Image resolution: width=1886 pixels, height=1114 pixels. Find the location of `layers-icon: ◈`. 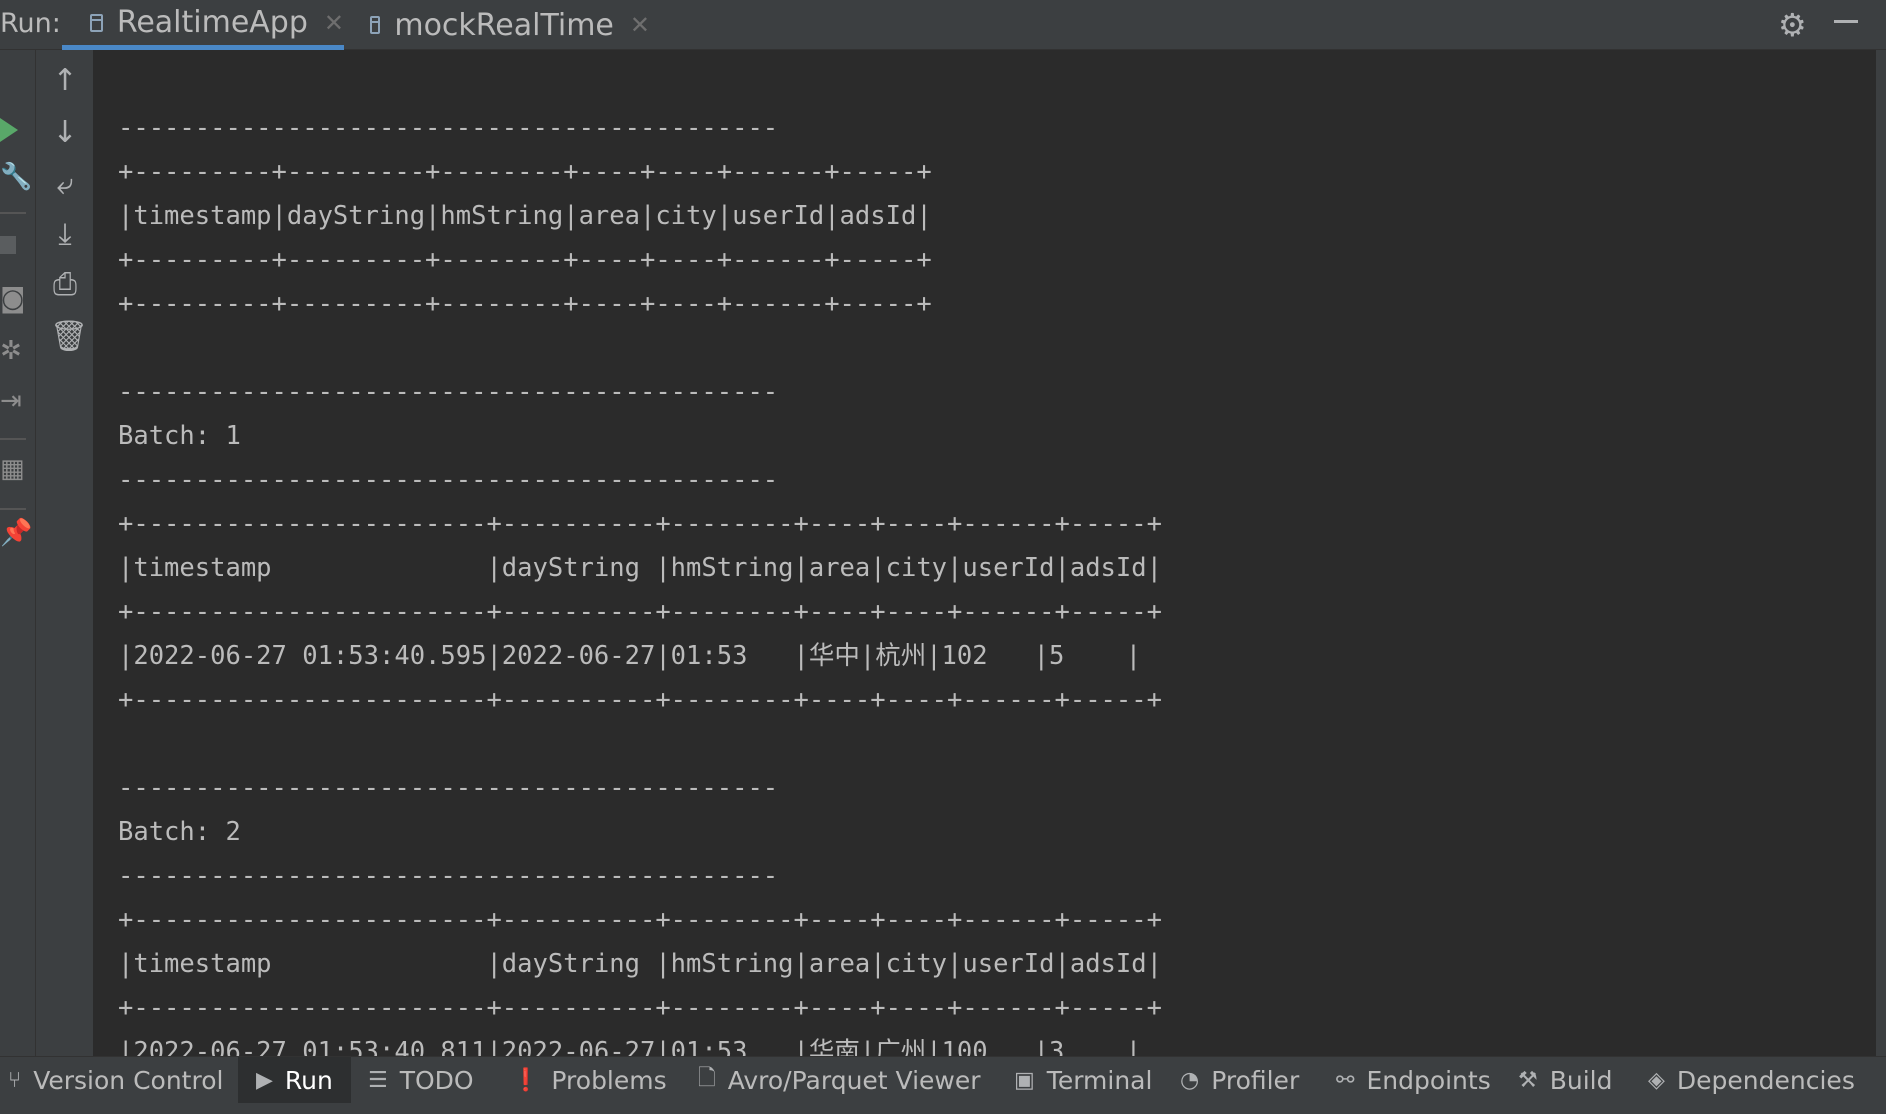

layers-icon: ◈ is located at coordinates (1656, 1080).